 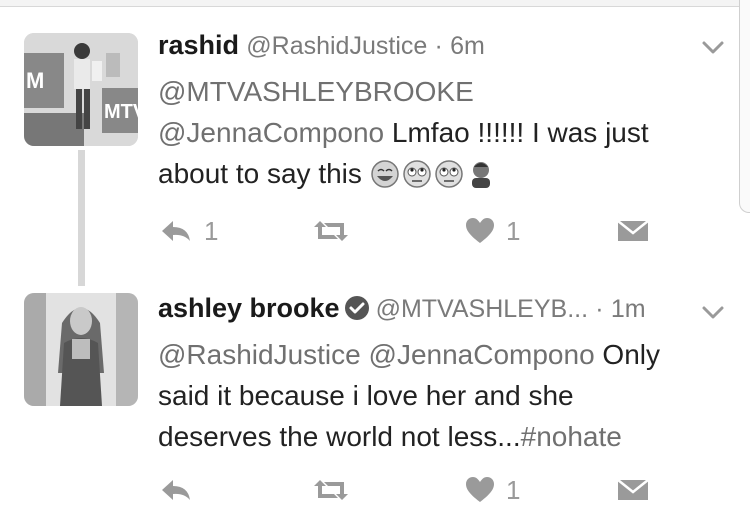 I want to click on reply-button, so click(x=182, y=490).